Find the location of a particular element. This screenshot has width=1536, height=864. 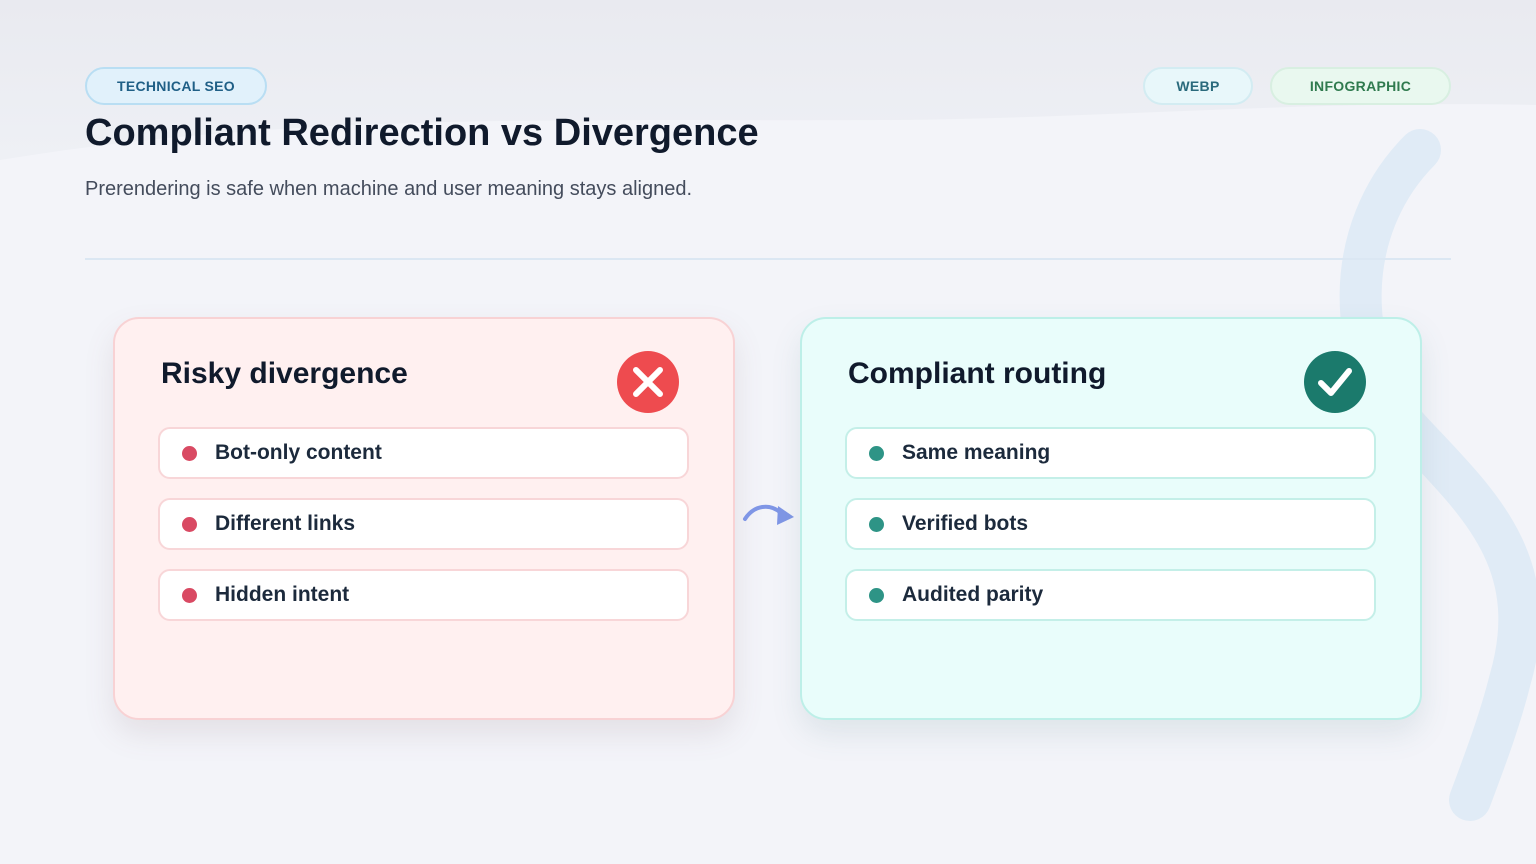

list-item-label: Same meaning is located at coordinates (976, 452).